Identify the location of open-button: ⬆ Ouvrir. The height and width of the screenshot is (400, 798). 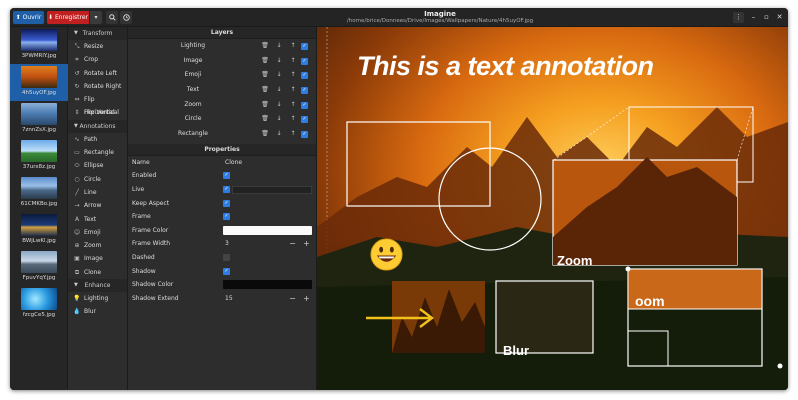
(28, 17).